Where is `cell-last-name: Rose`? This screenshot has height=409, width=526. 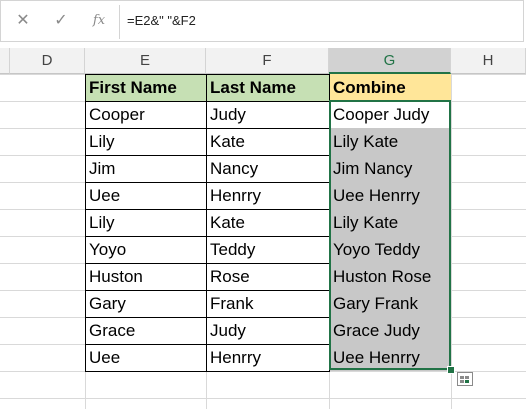 cell-last-name: Rose is located at coordinates (267, 276).